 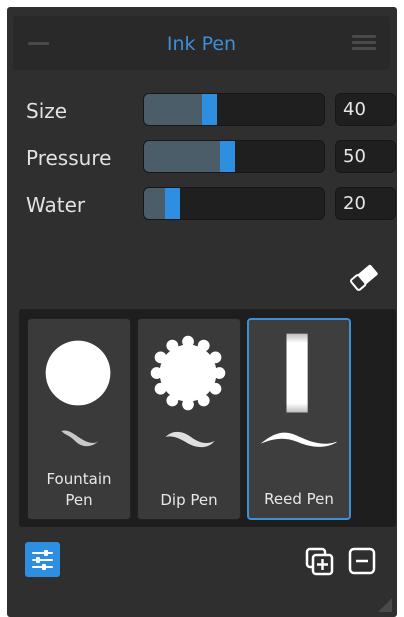 I want to click on bottom-toolbar, so click(x=202, y=560).